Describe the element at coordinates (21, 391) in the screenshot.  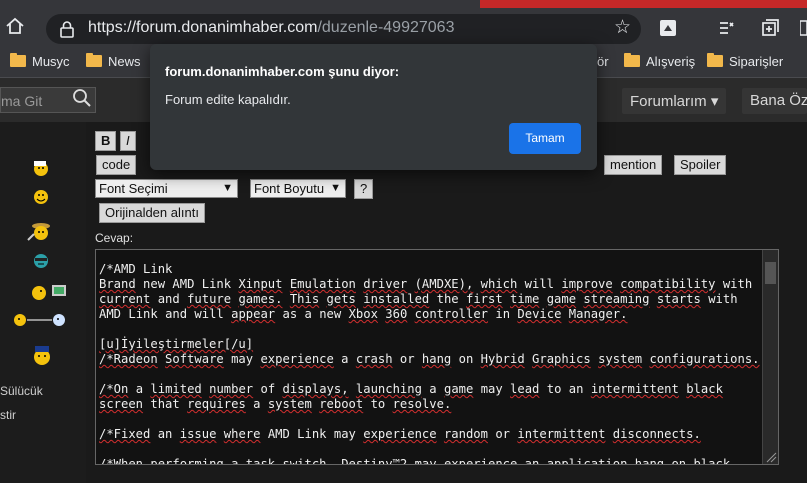
I see `sidebar-text-1: Sülücük` at that location.